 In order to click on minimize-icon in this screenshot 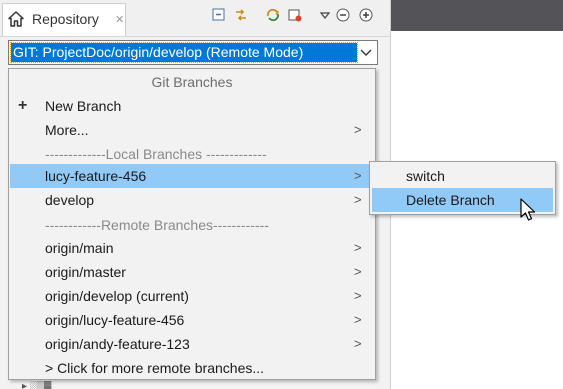, I will do `click(343, 15)`.